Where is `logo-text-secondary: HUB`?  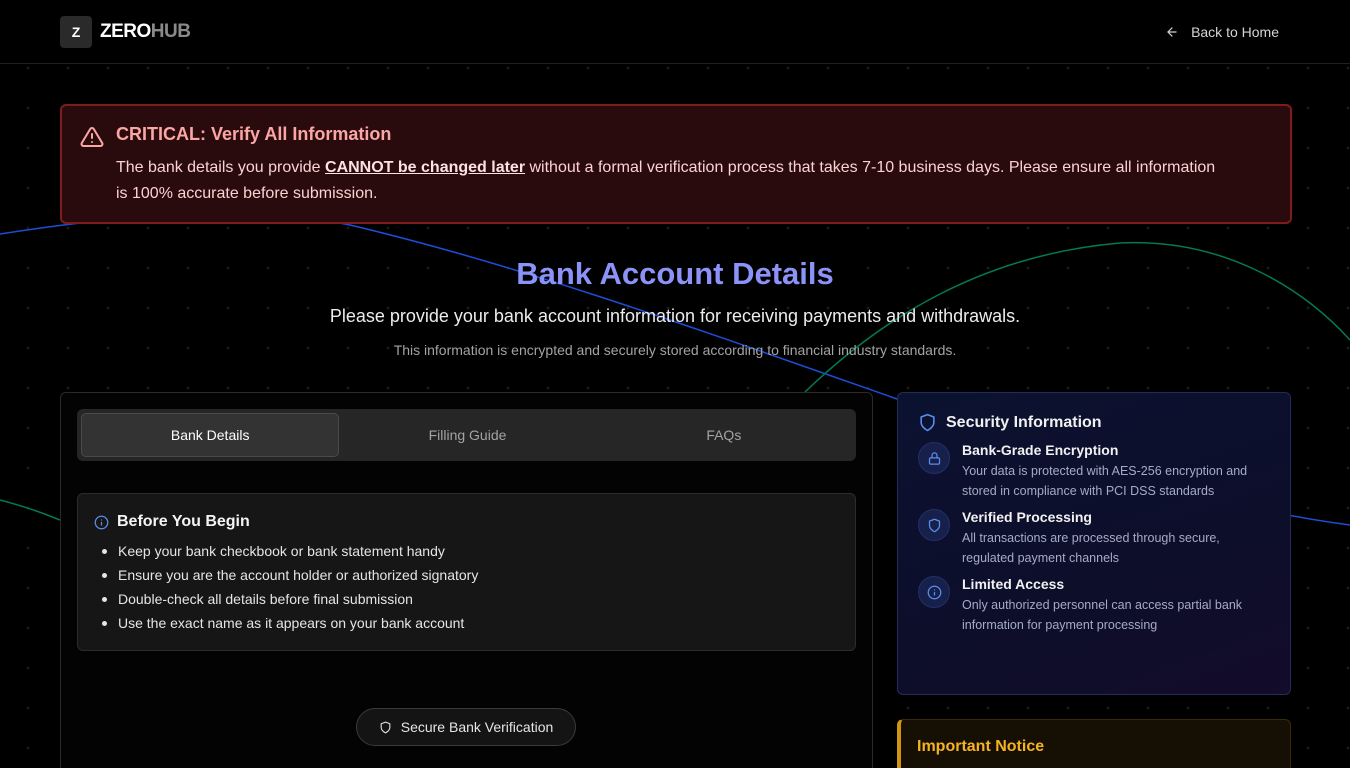 logo-text-secondary: HUB is located at coordinates (170, 31).